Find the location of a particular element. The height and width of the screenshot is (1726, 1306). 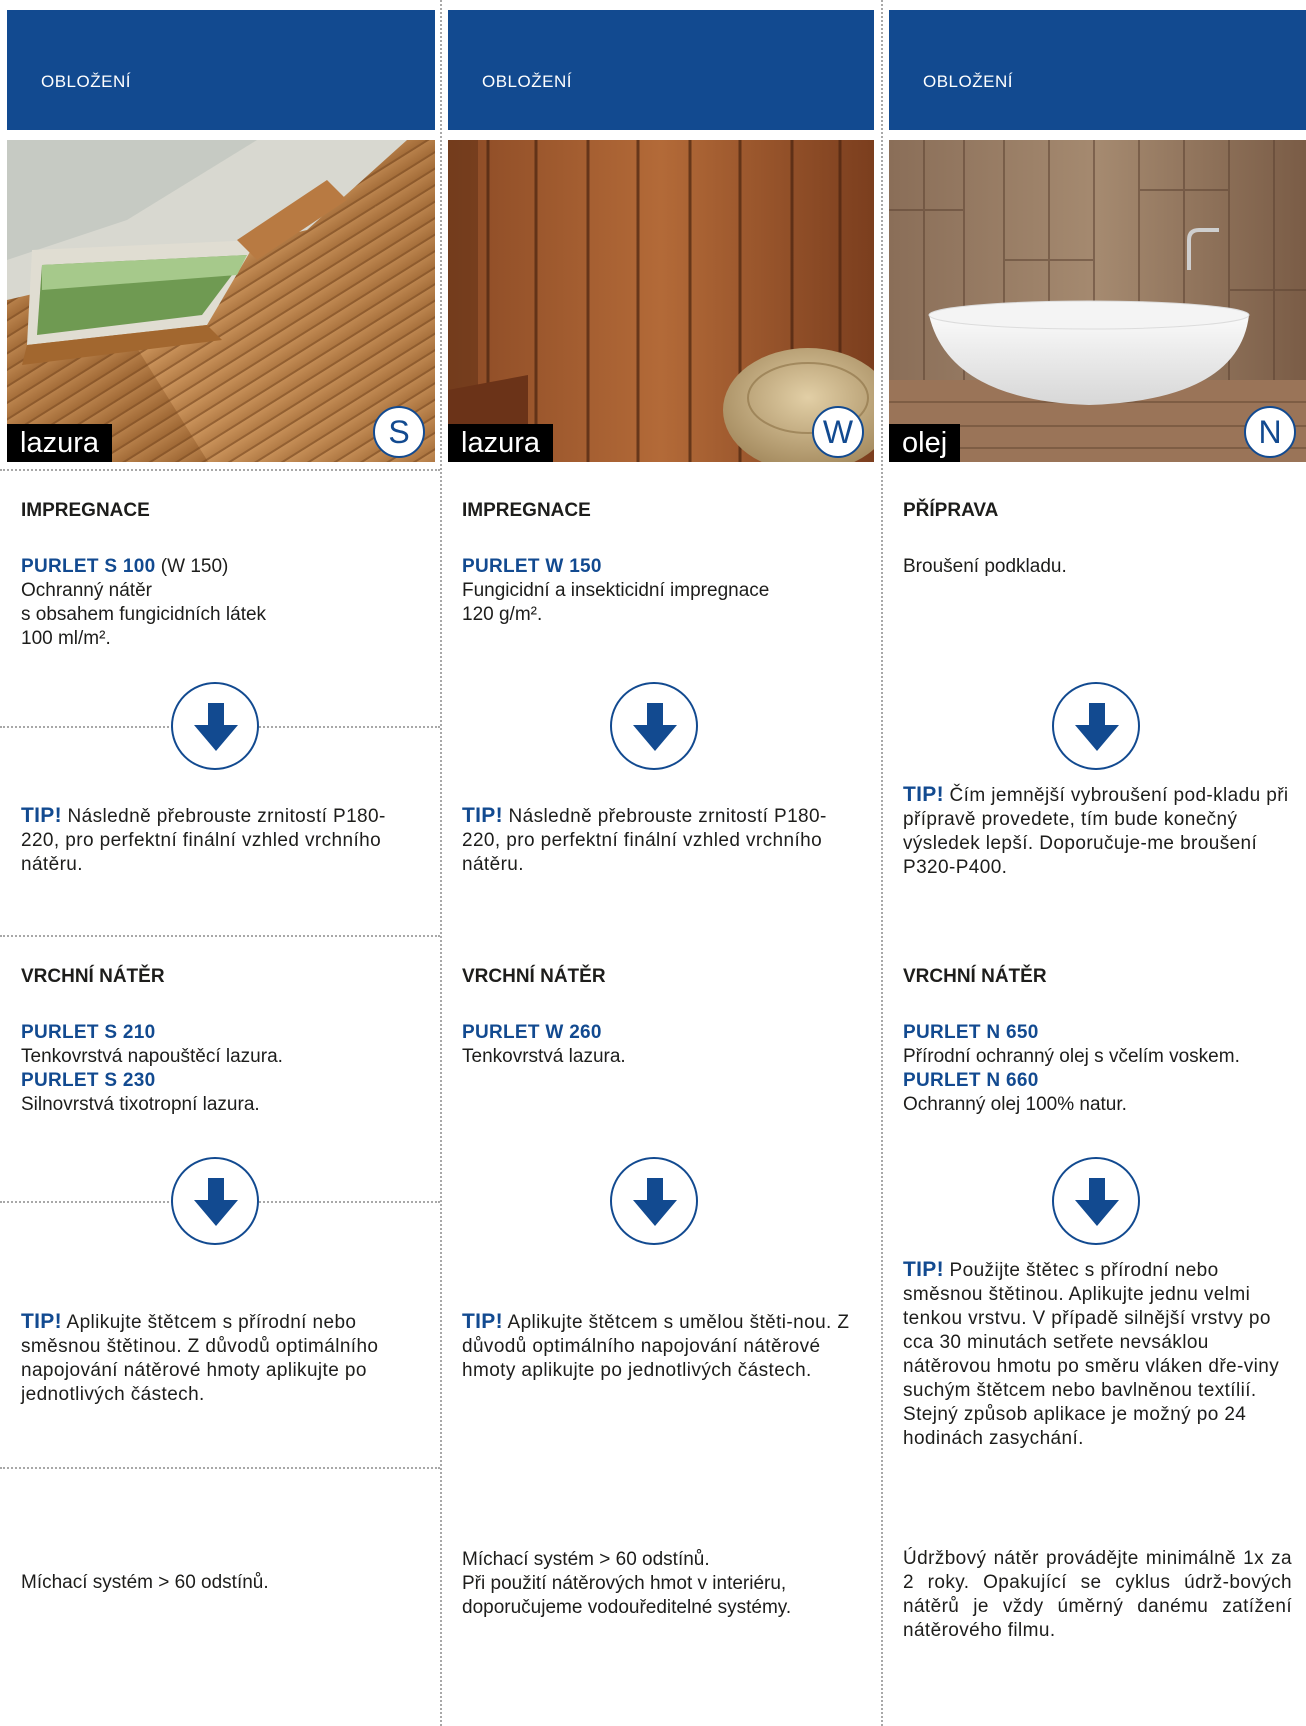

product-desc-line: s obsahem fungicidních látek is located at coordinates (144, 614).